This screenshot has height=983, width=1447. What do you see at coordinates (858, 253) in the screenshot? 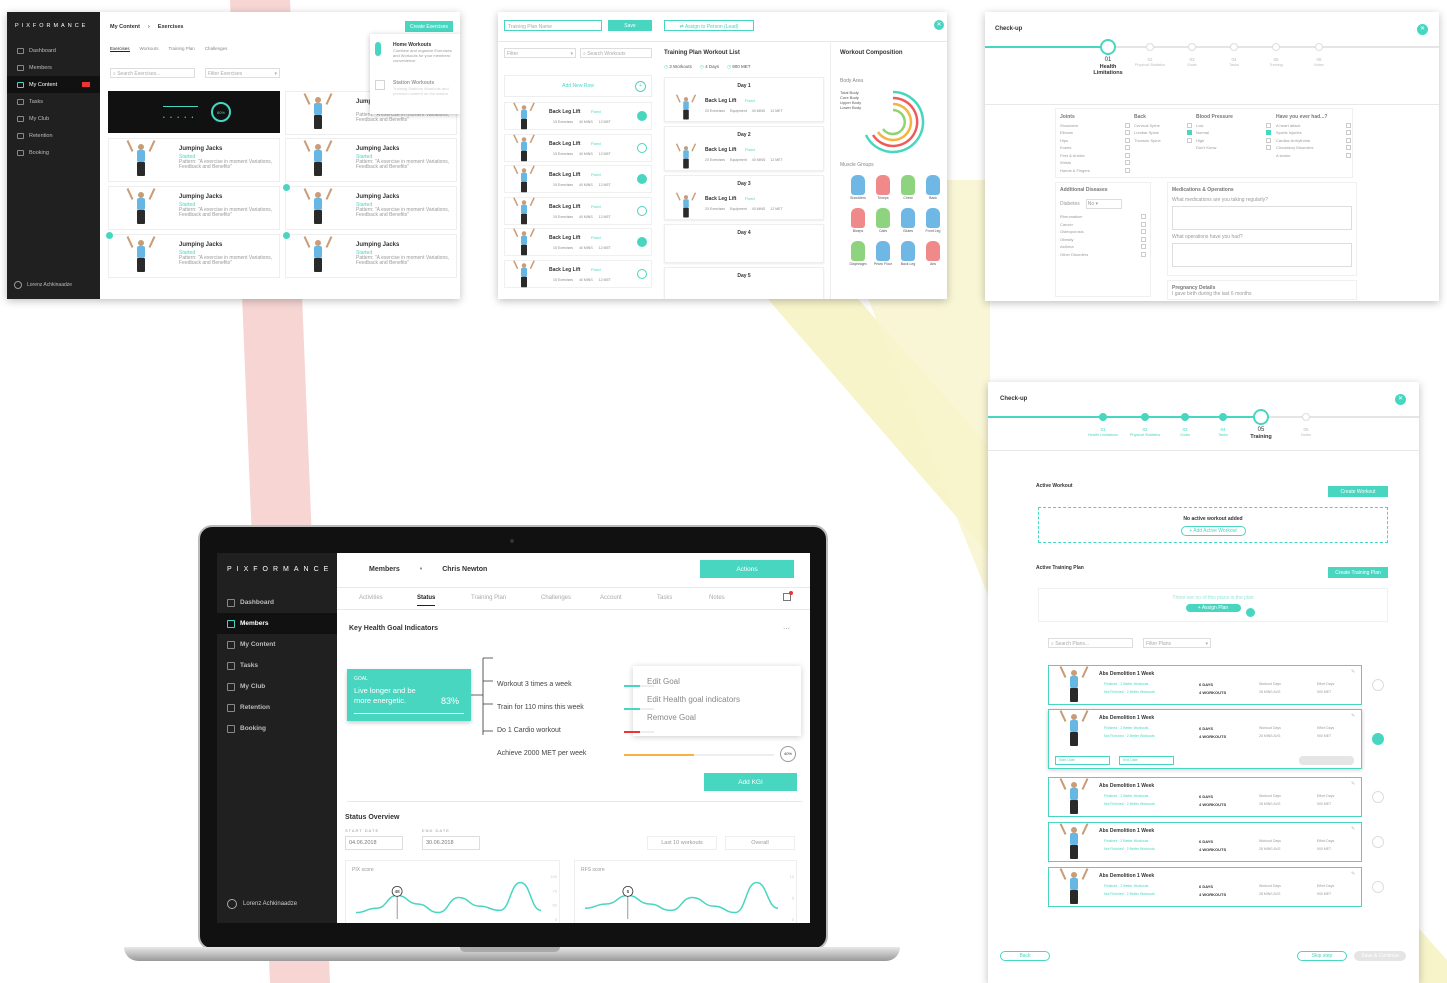
I see `muscle-group-item: Diaphragm` at bounding box center [858, 253].